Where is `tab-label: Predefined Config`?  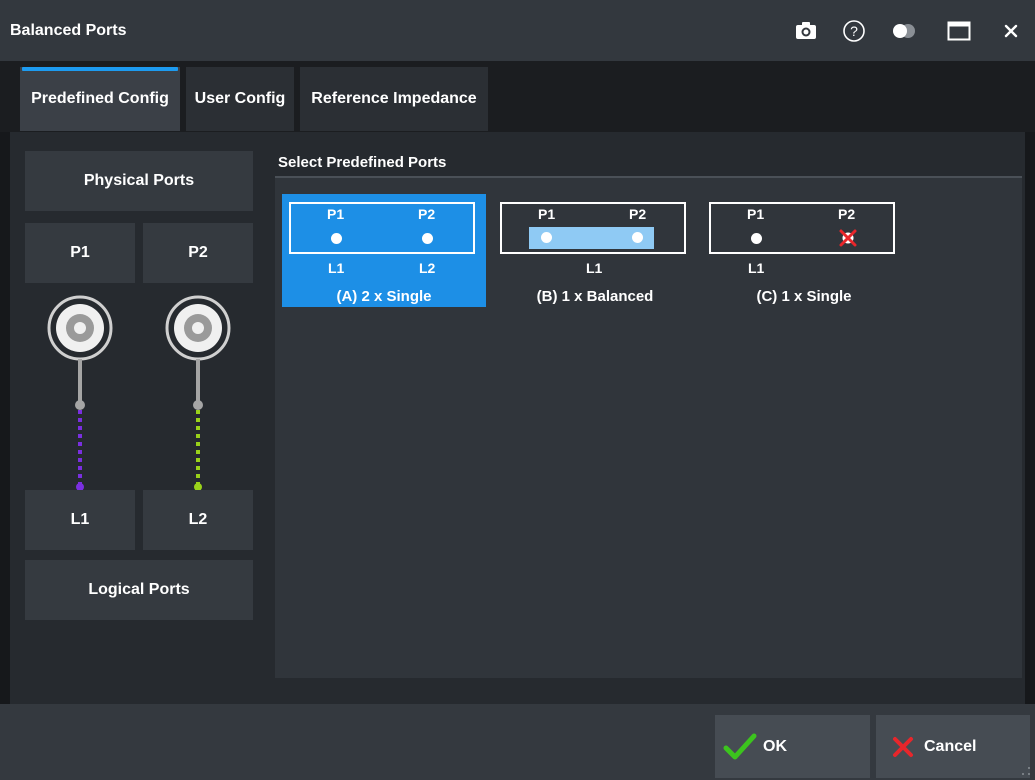
tab-label: Predefined Config is located at coordinates (100, 98).